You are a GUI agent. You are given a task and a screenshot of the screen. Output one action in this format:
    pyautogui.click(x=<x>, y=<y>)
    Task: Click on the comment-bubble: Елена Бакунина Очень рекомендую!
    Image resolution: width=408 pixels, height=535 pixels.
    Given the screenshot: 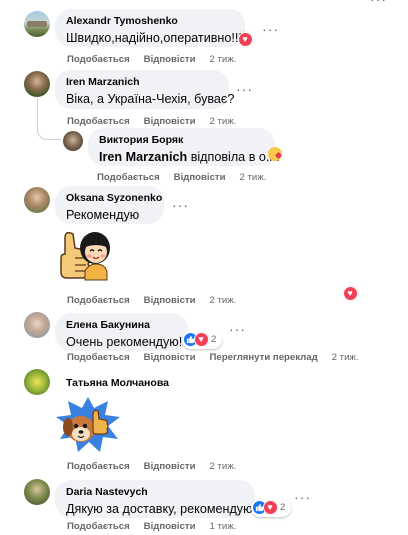 What is the action you would take?
    pyautogui.click(x=121, y=332)
    